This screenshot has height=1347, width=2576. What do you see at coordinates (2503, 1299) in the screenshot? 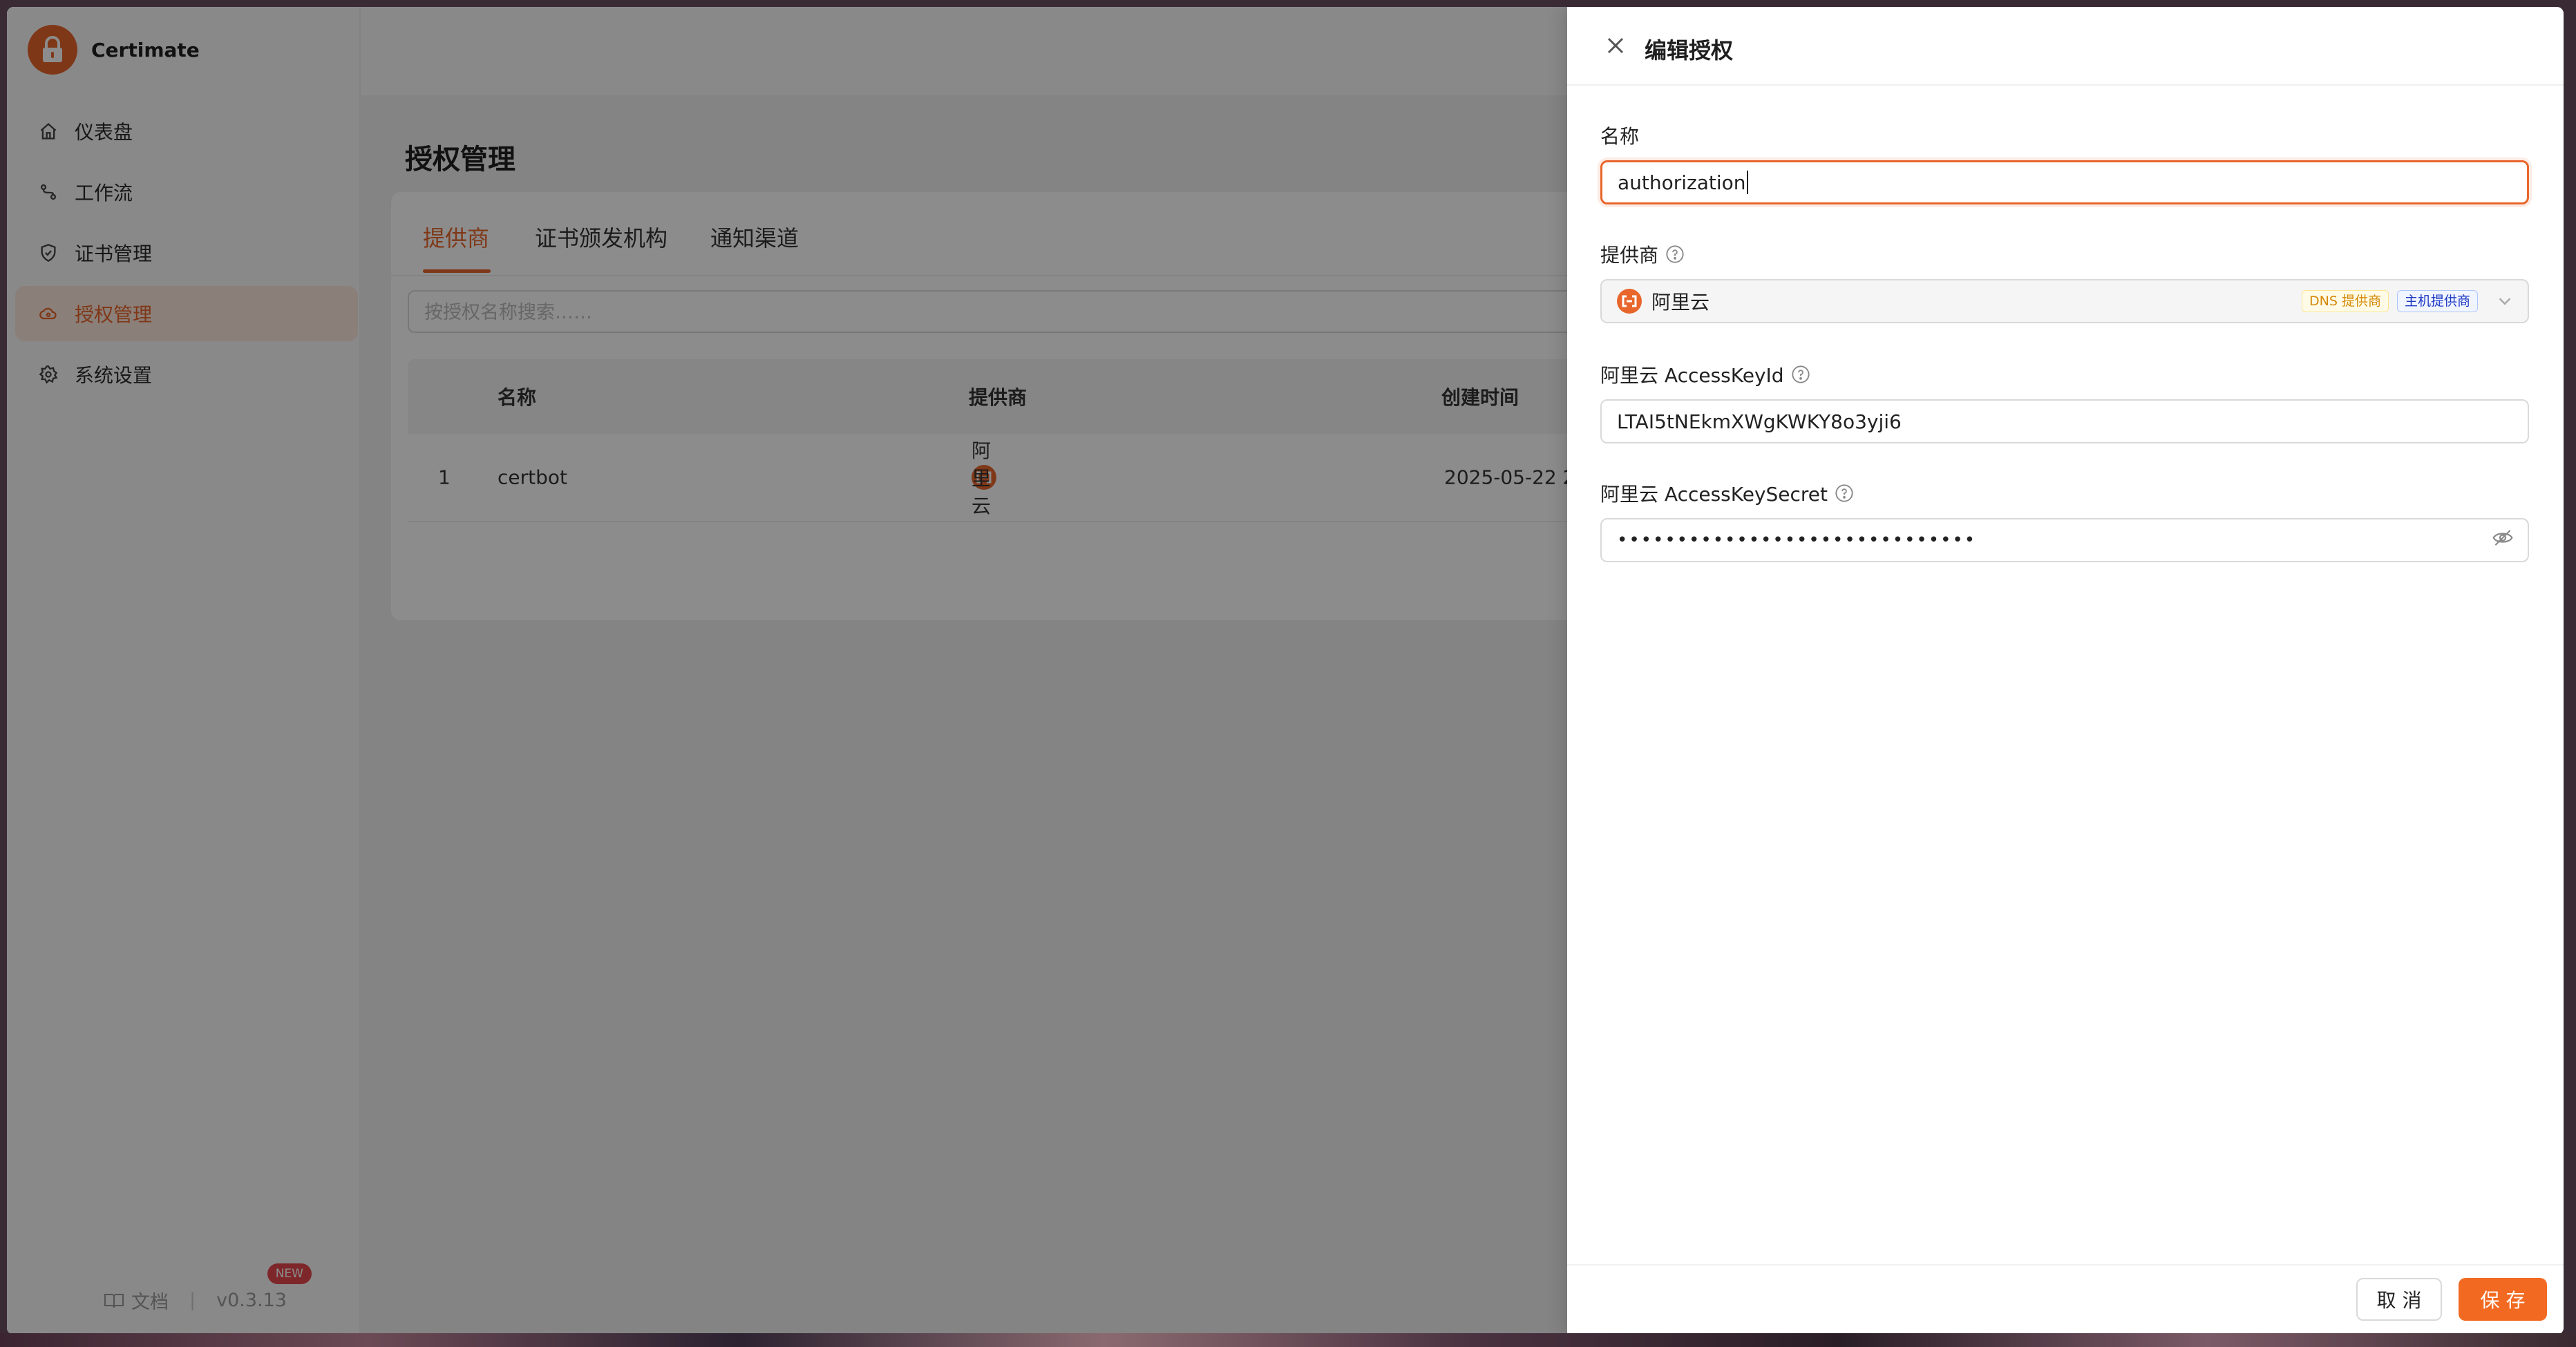
I see `save-button: 保 存` at bounding box center [2503, 1299].